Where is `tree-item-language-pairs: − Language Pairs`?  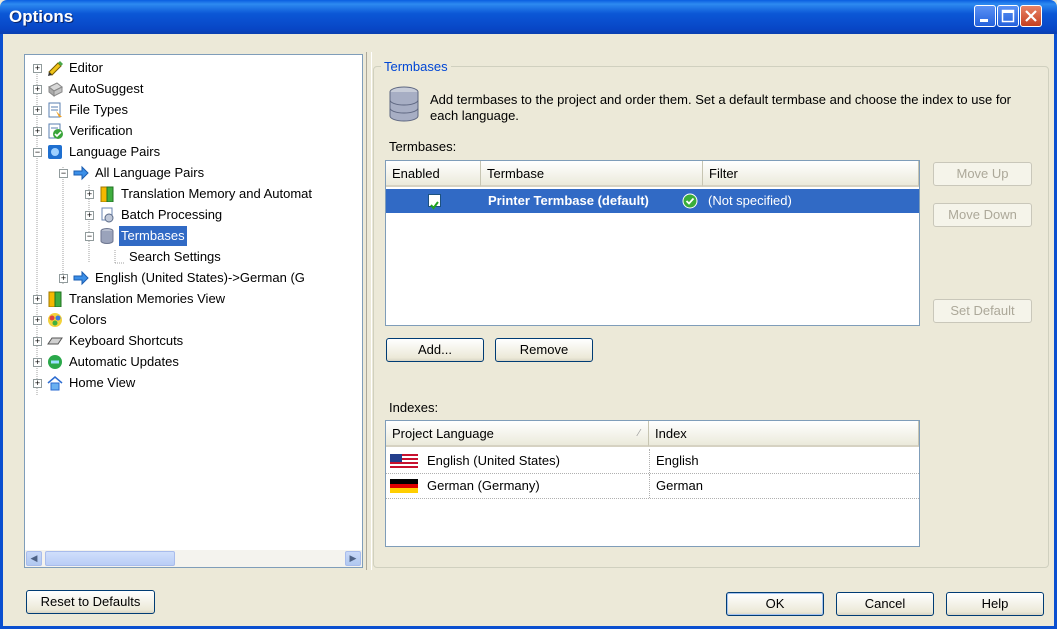
tree-item-language-pairs: − Language Pairs is located at coordinates (193, 152).